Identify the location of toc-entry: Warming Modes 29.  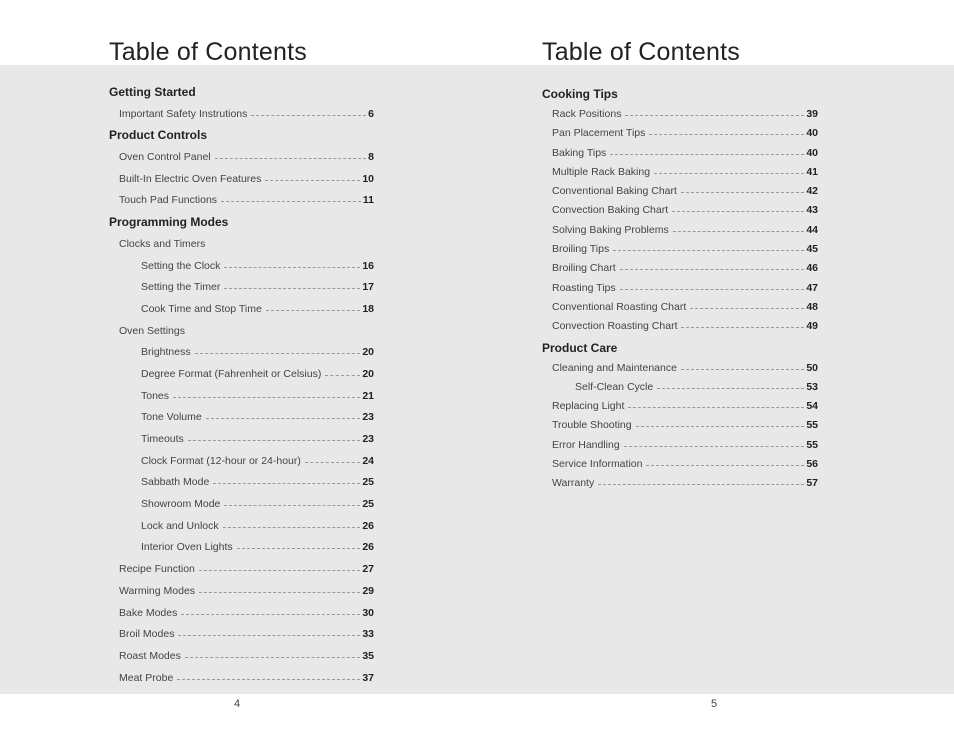
(241, 592).